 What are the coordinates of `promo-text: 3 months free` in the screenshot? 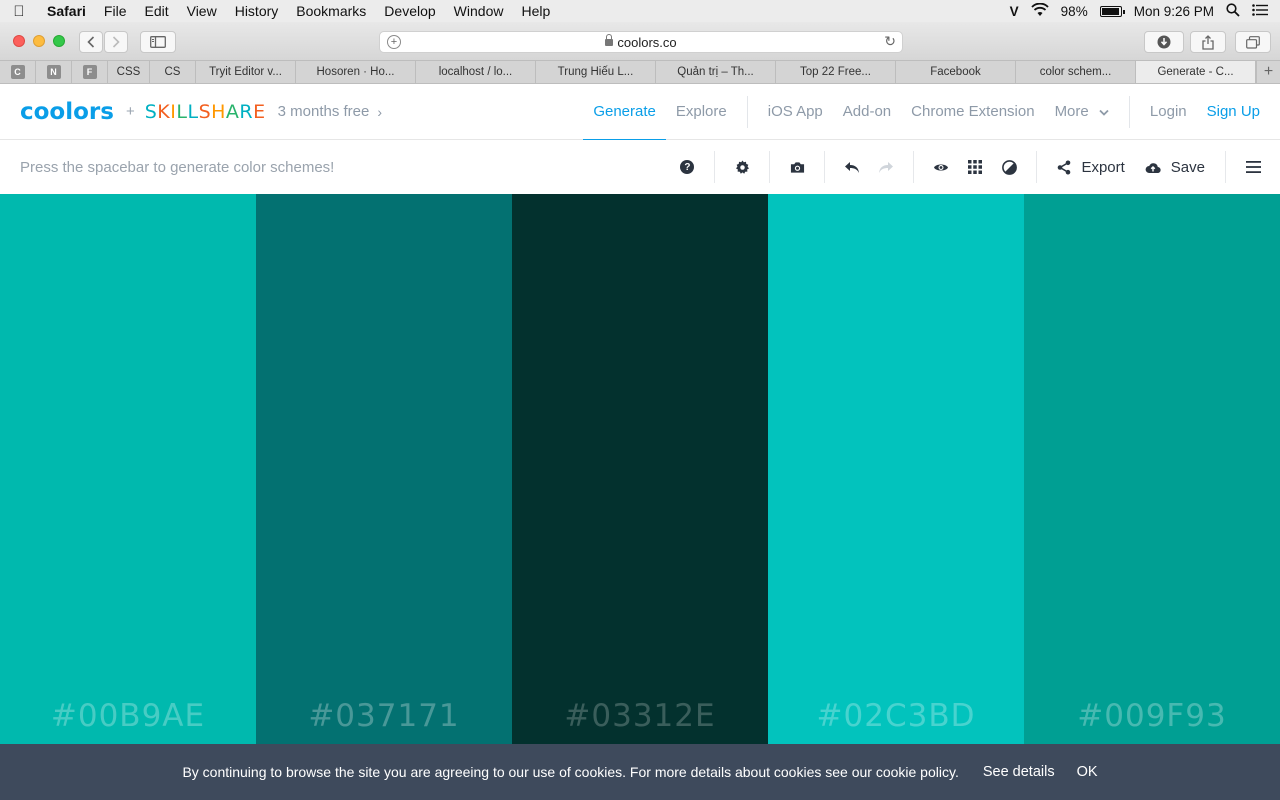 It's located at (324, 111).